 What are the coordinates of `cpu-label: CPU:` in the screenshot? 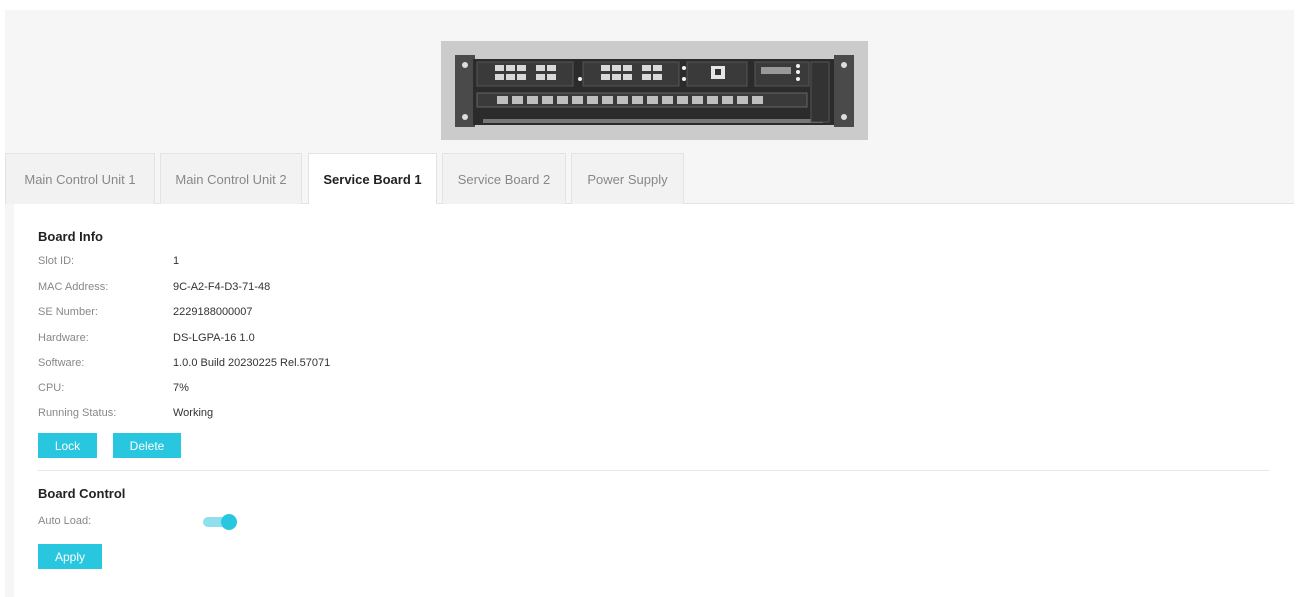 It's located at (51, 388).